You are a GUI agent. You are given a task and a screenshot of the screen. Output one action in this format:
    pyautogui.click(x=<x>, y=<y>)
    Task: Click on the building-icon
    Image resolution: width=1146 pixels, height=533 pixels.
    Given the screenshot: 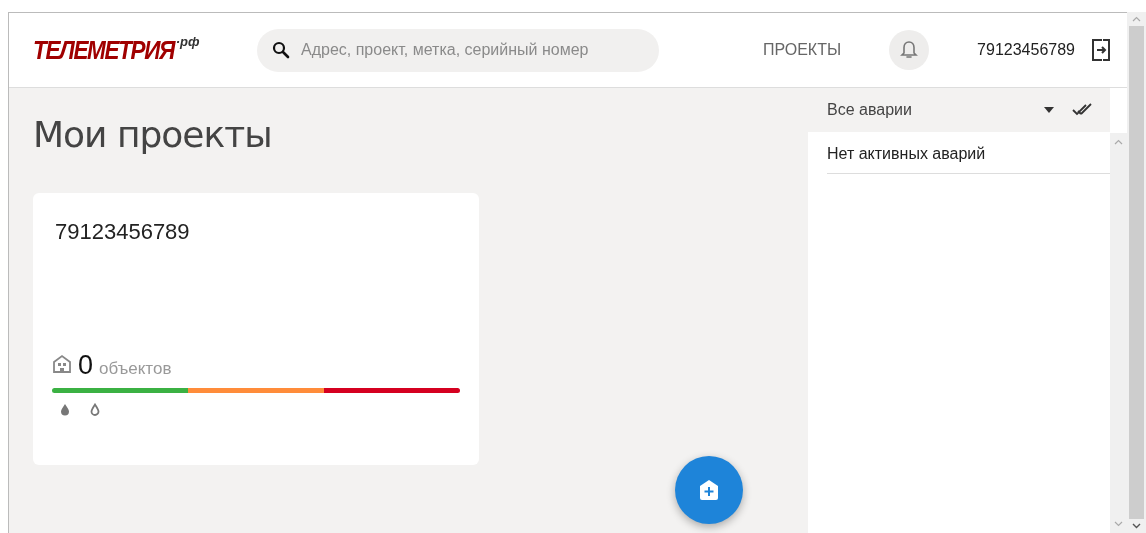 What is the action you would take?
    pyautogui.click(x=62, y=364)
    